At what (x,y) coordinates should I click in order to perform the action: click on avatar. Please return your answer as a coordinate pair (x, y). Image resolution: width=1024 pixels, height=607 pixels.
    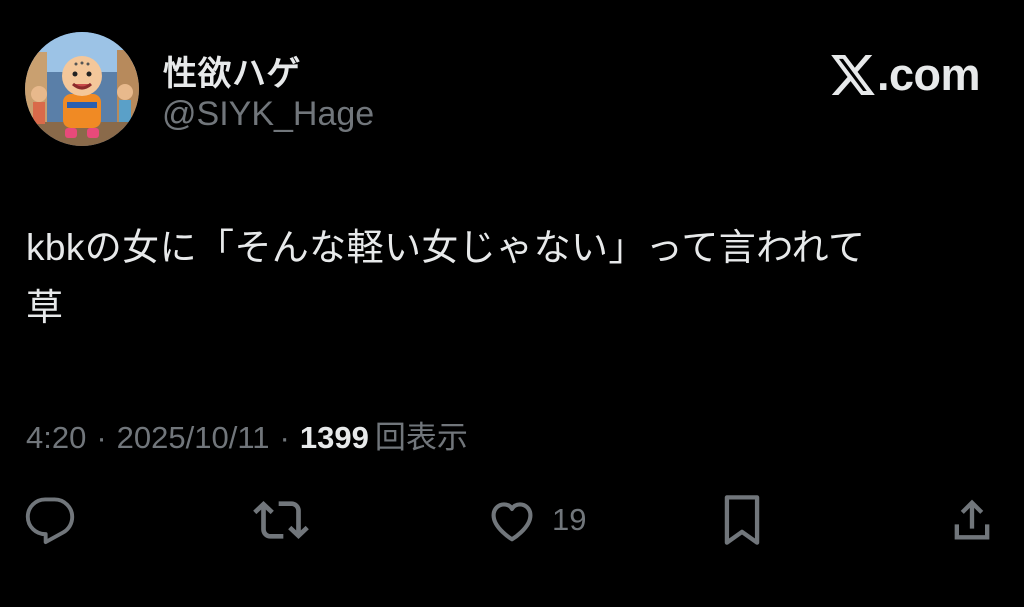
    Looking at the image, I should click on (82, 89).